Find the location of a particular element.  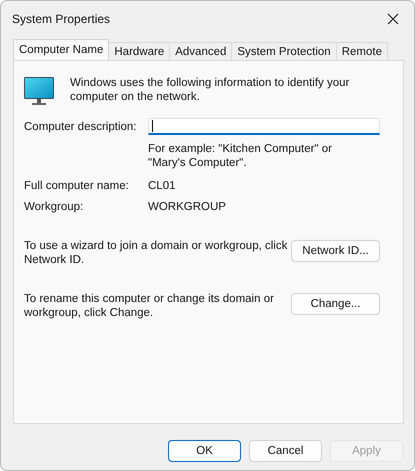

dialog-button: Cancel is located at coordinates (285, 451).